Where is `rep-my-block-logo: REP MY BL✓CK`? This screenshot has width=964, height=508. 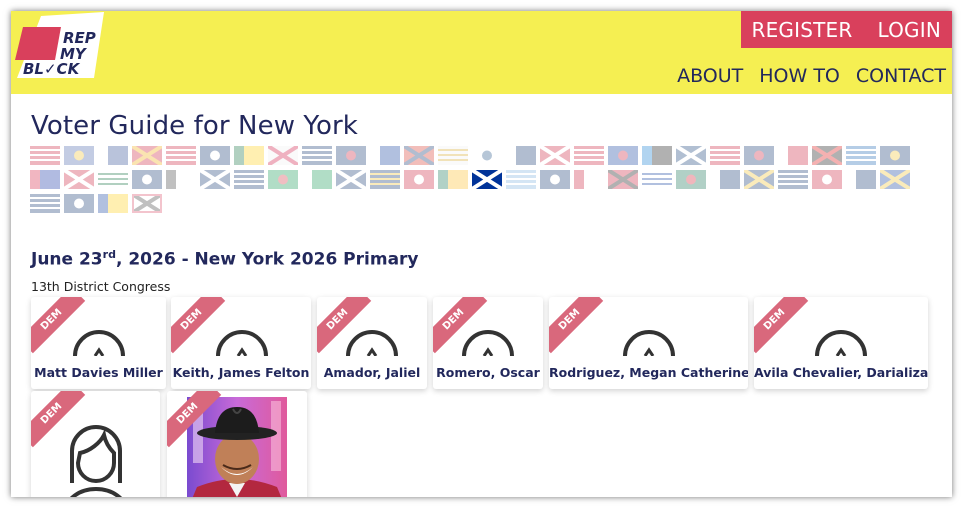 rep-my-block-logo: REP MY BL✓CK is located at coordinates (60, 45).